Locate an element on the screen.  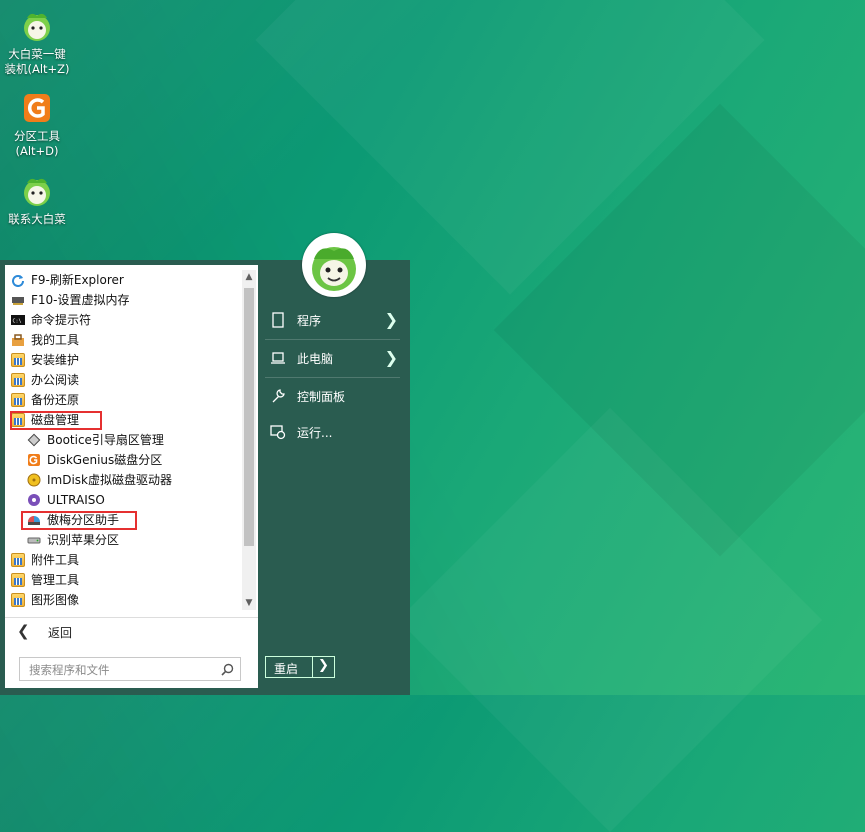
highlight-box-disk-management is located at coordinates (56, 420).